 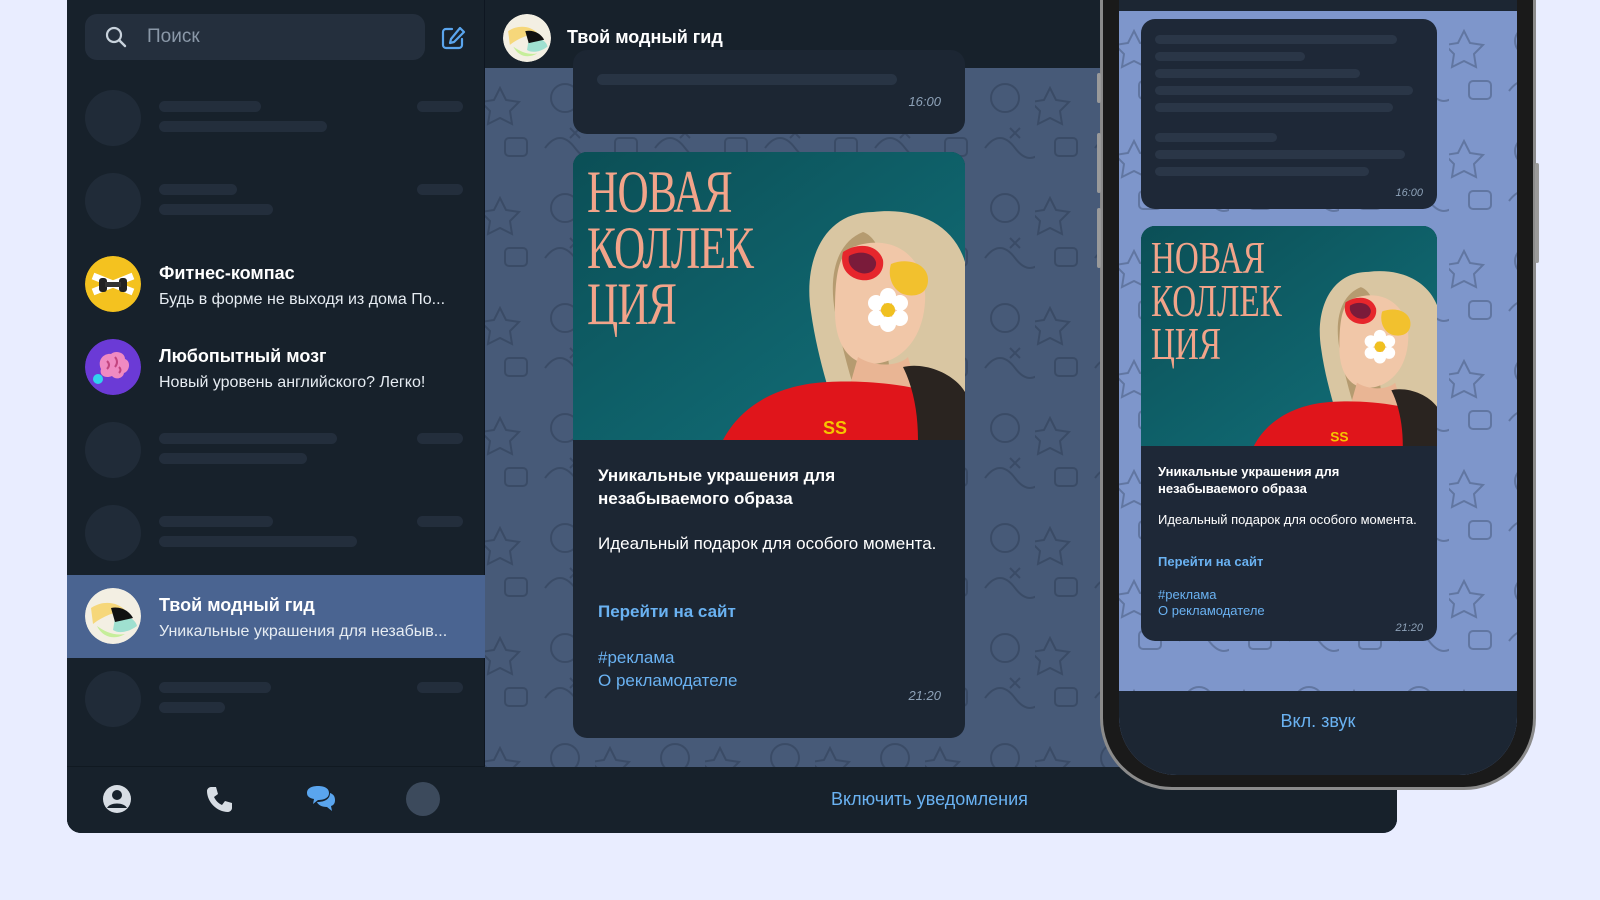 I want to click on settings-avatar-icon, so click(x=423, y=799).